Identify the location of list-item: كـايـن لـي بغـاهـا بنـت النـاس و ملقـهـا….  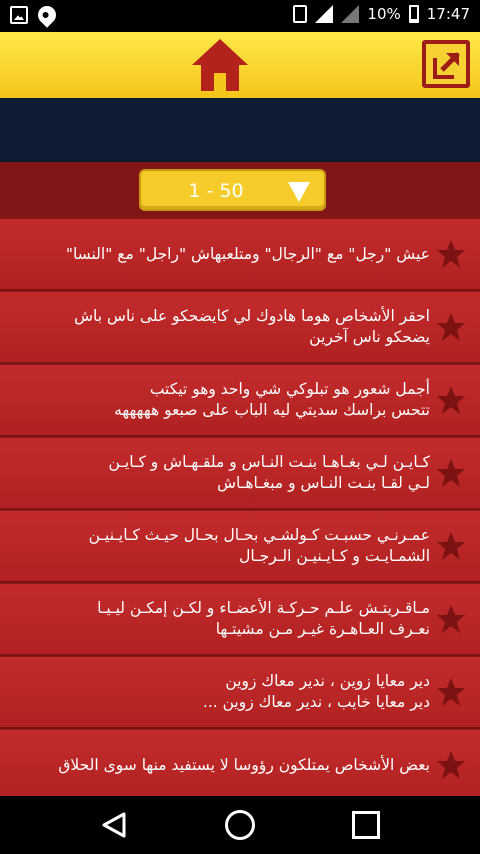
(240, 472).